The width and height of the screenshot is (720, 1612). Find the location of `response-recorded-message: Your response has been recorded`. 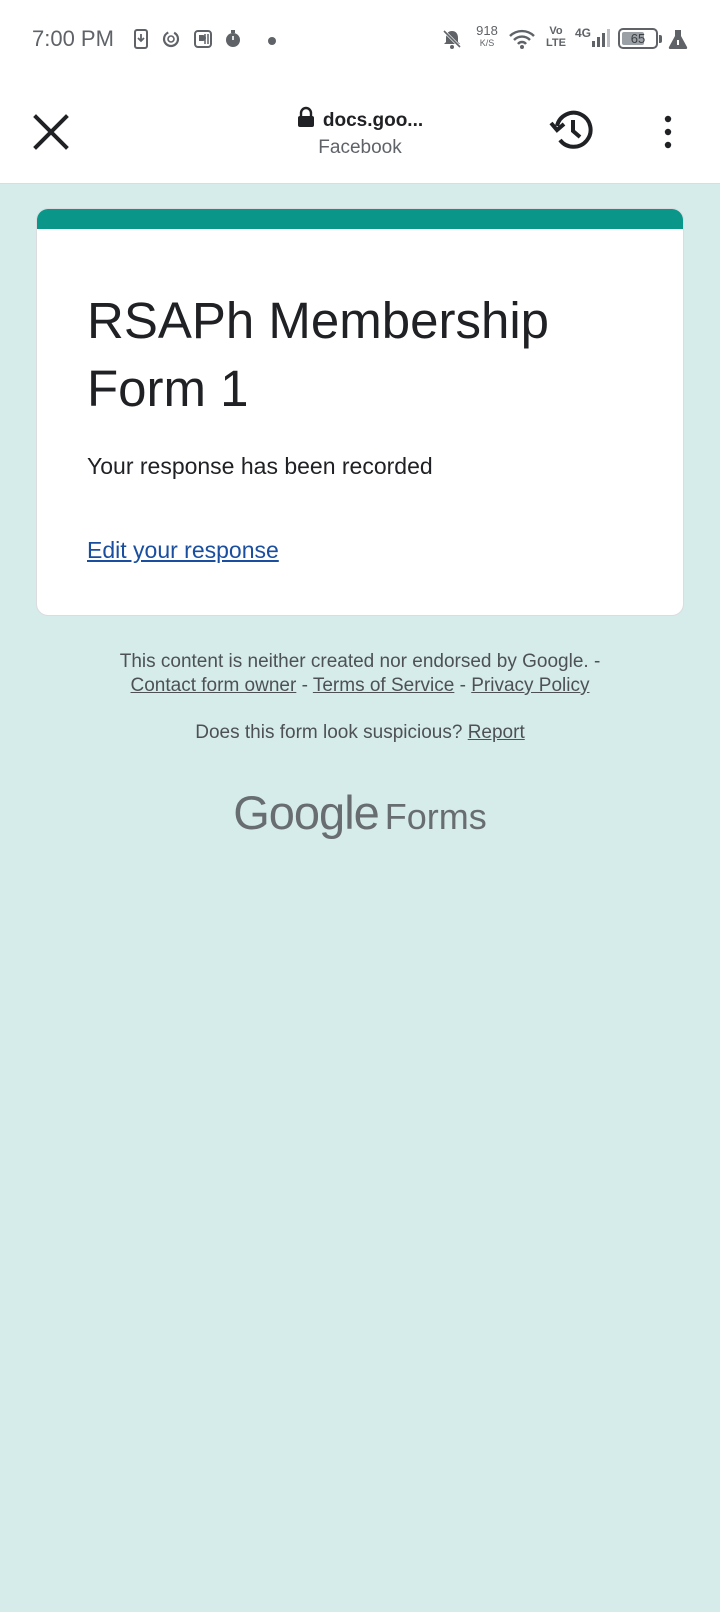

response-recorded-message: Your response has been recorded is located at coordinates (260, 466).